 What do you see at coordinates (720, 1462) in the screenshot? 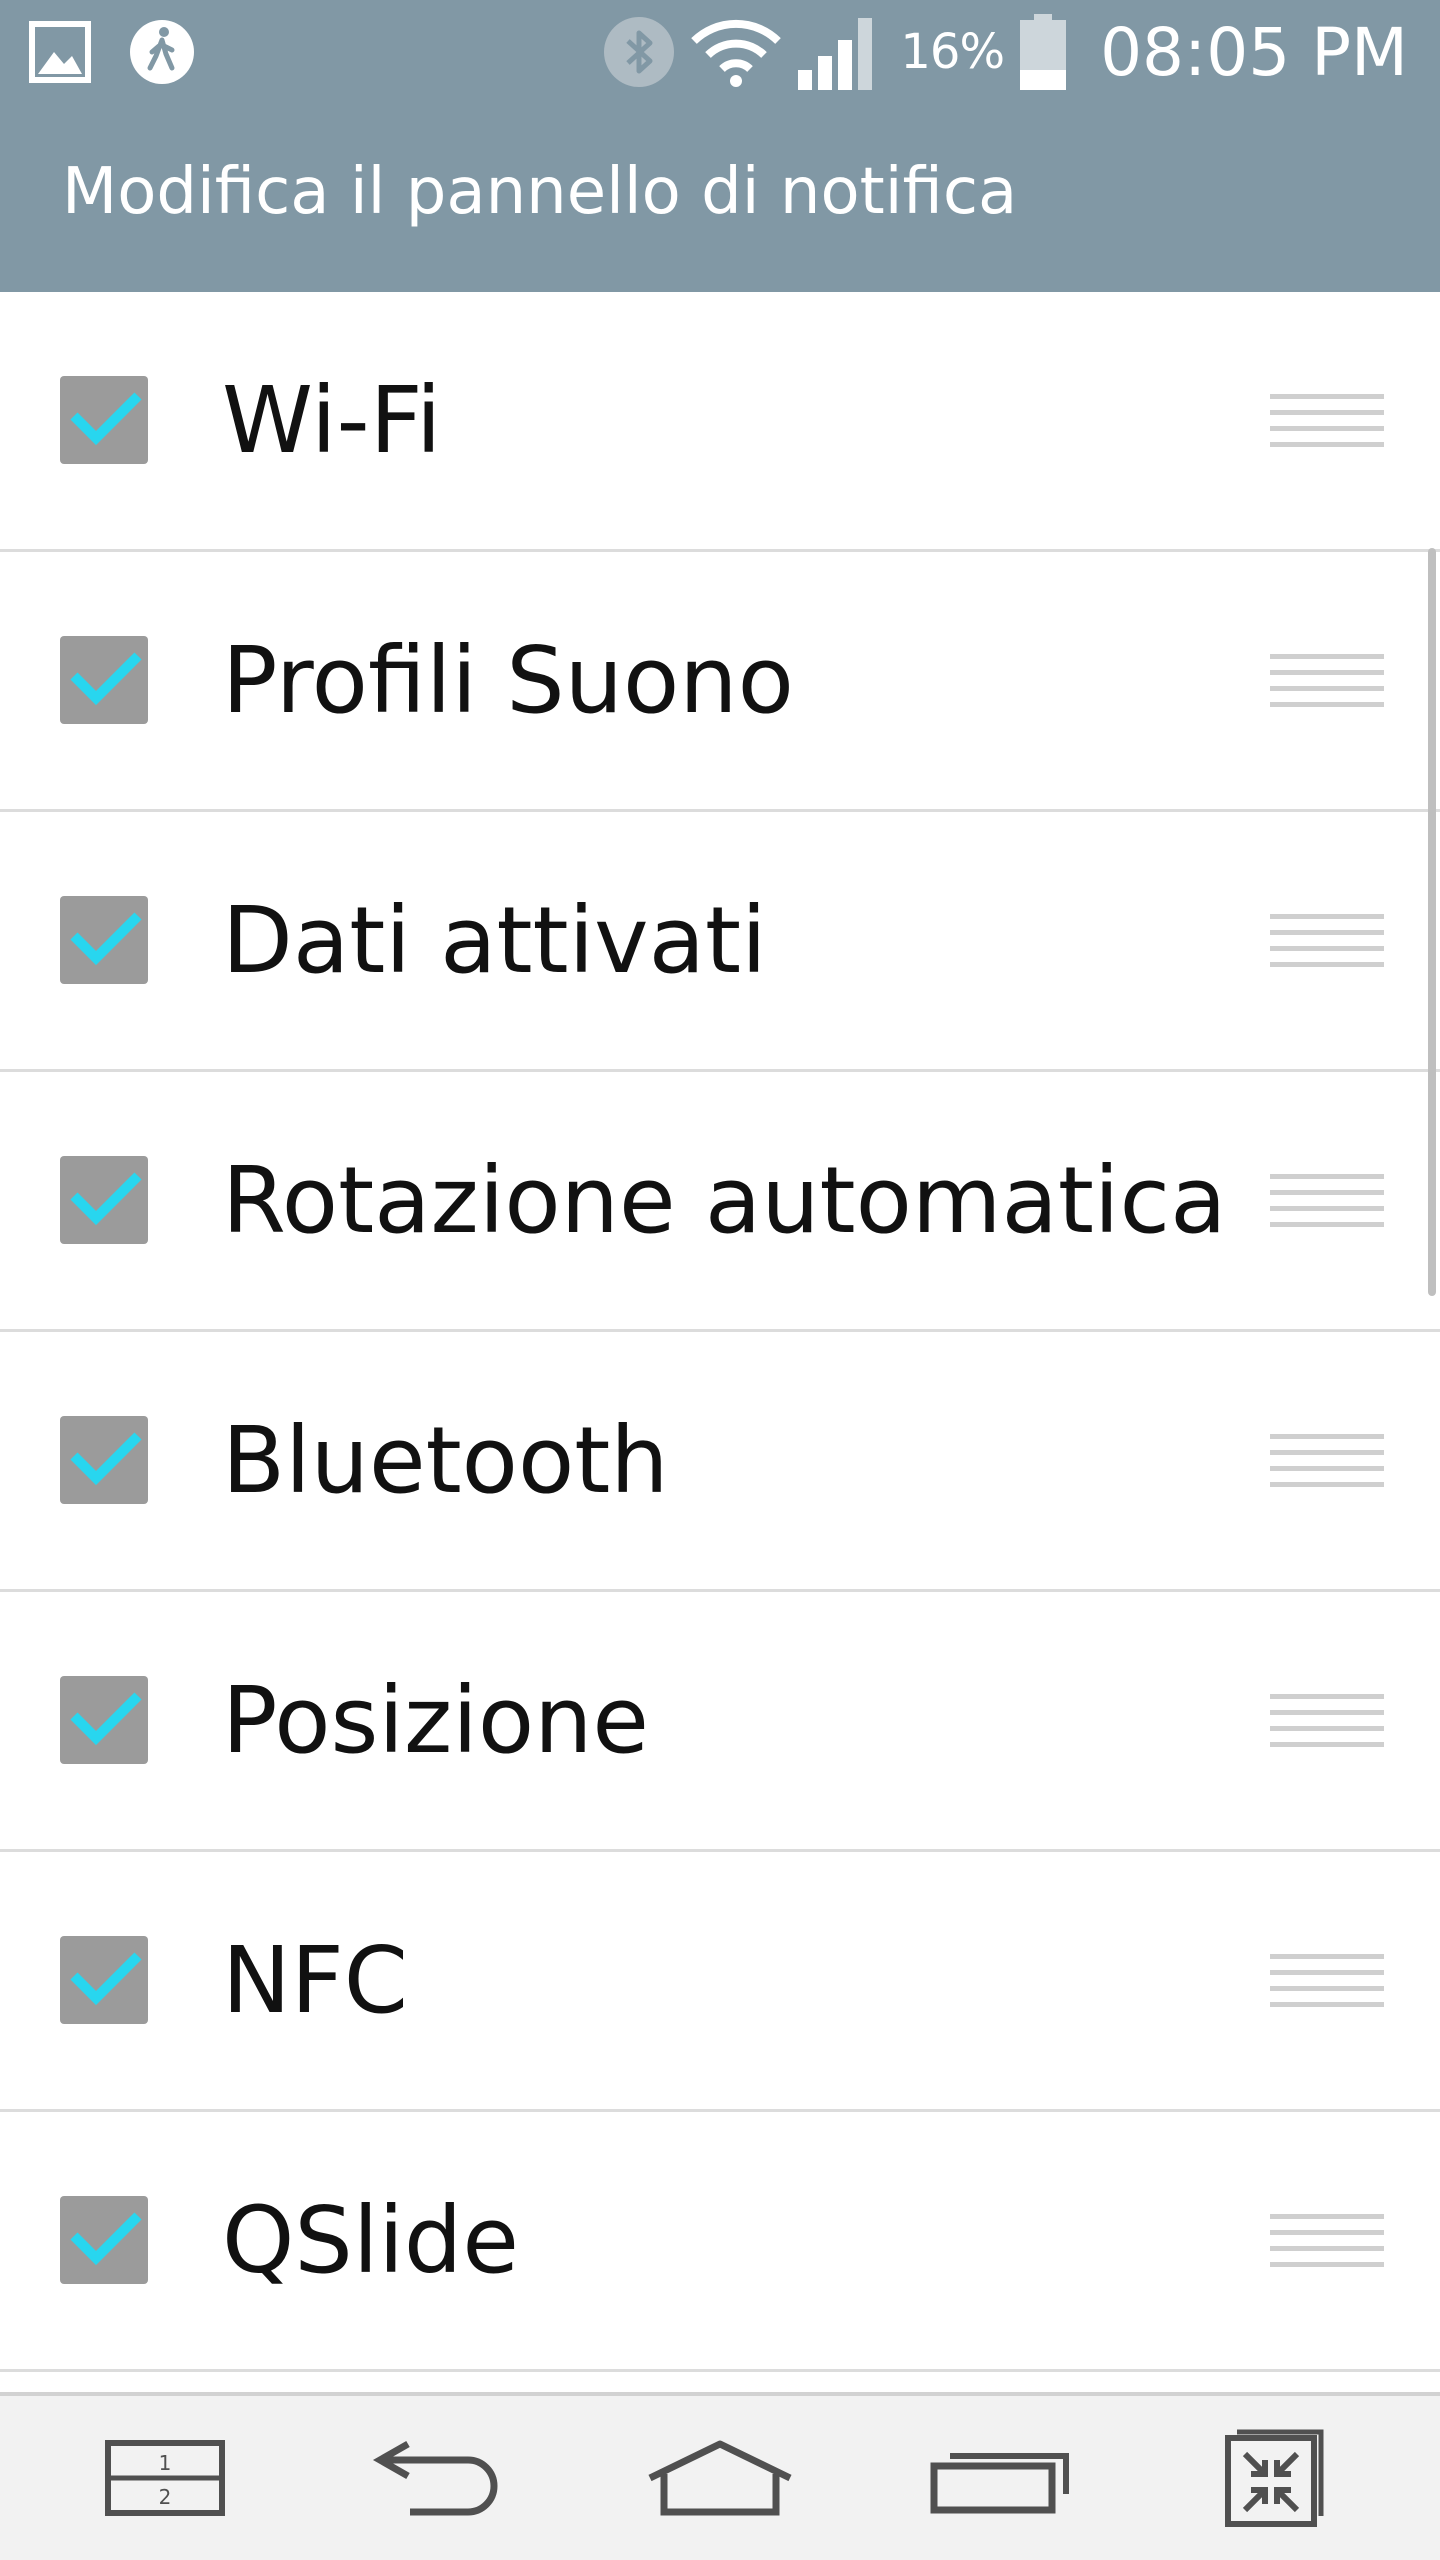
I see `list-item-bluetooth: Bluetooth` at bounding box center [720, 1462].